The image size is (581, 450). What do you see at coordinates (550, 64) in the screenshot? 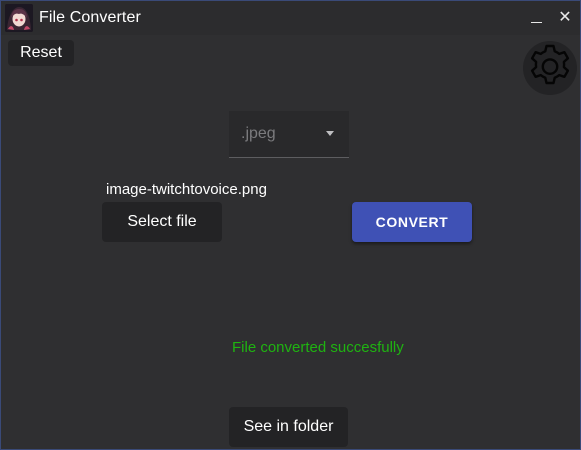
I see `gear-icon` at bounding box center [550, 64].